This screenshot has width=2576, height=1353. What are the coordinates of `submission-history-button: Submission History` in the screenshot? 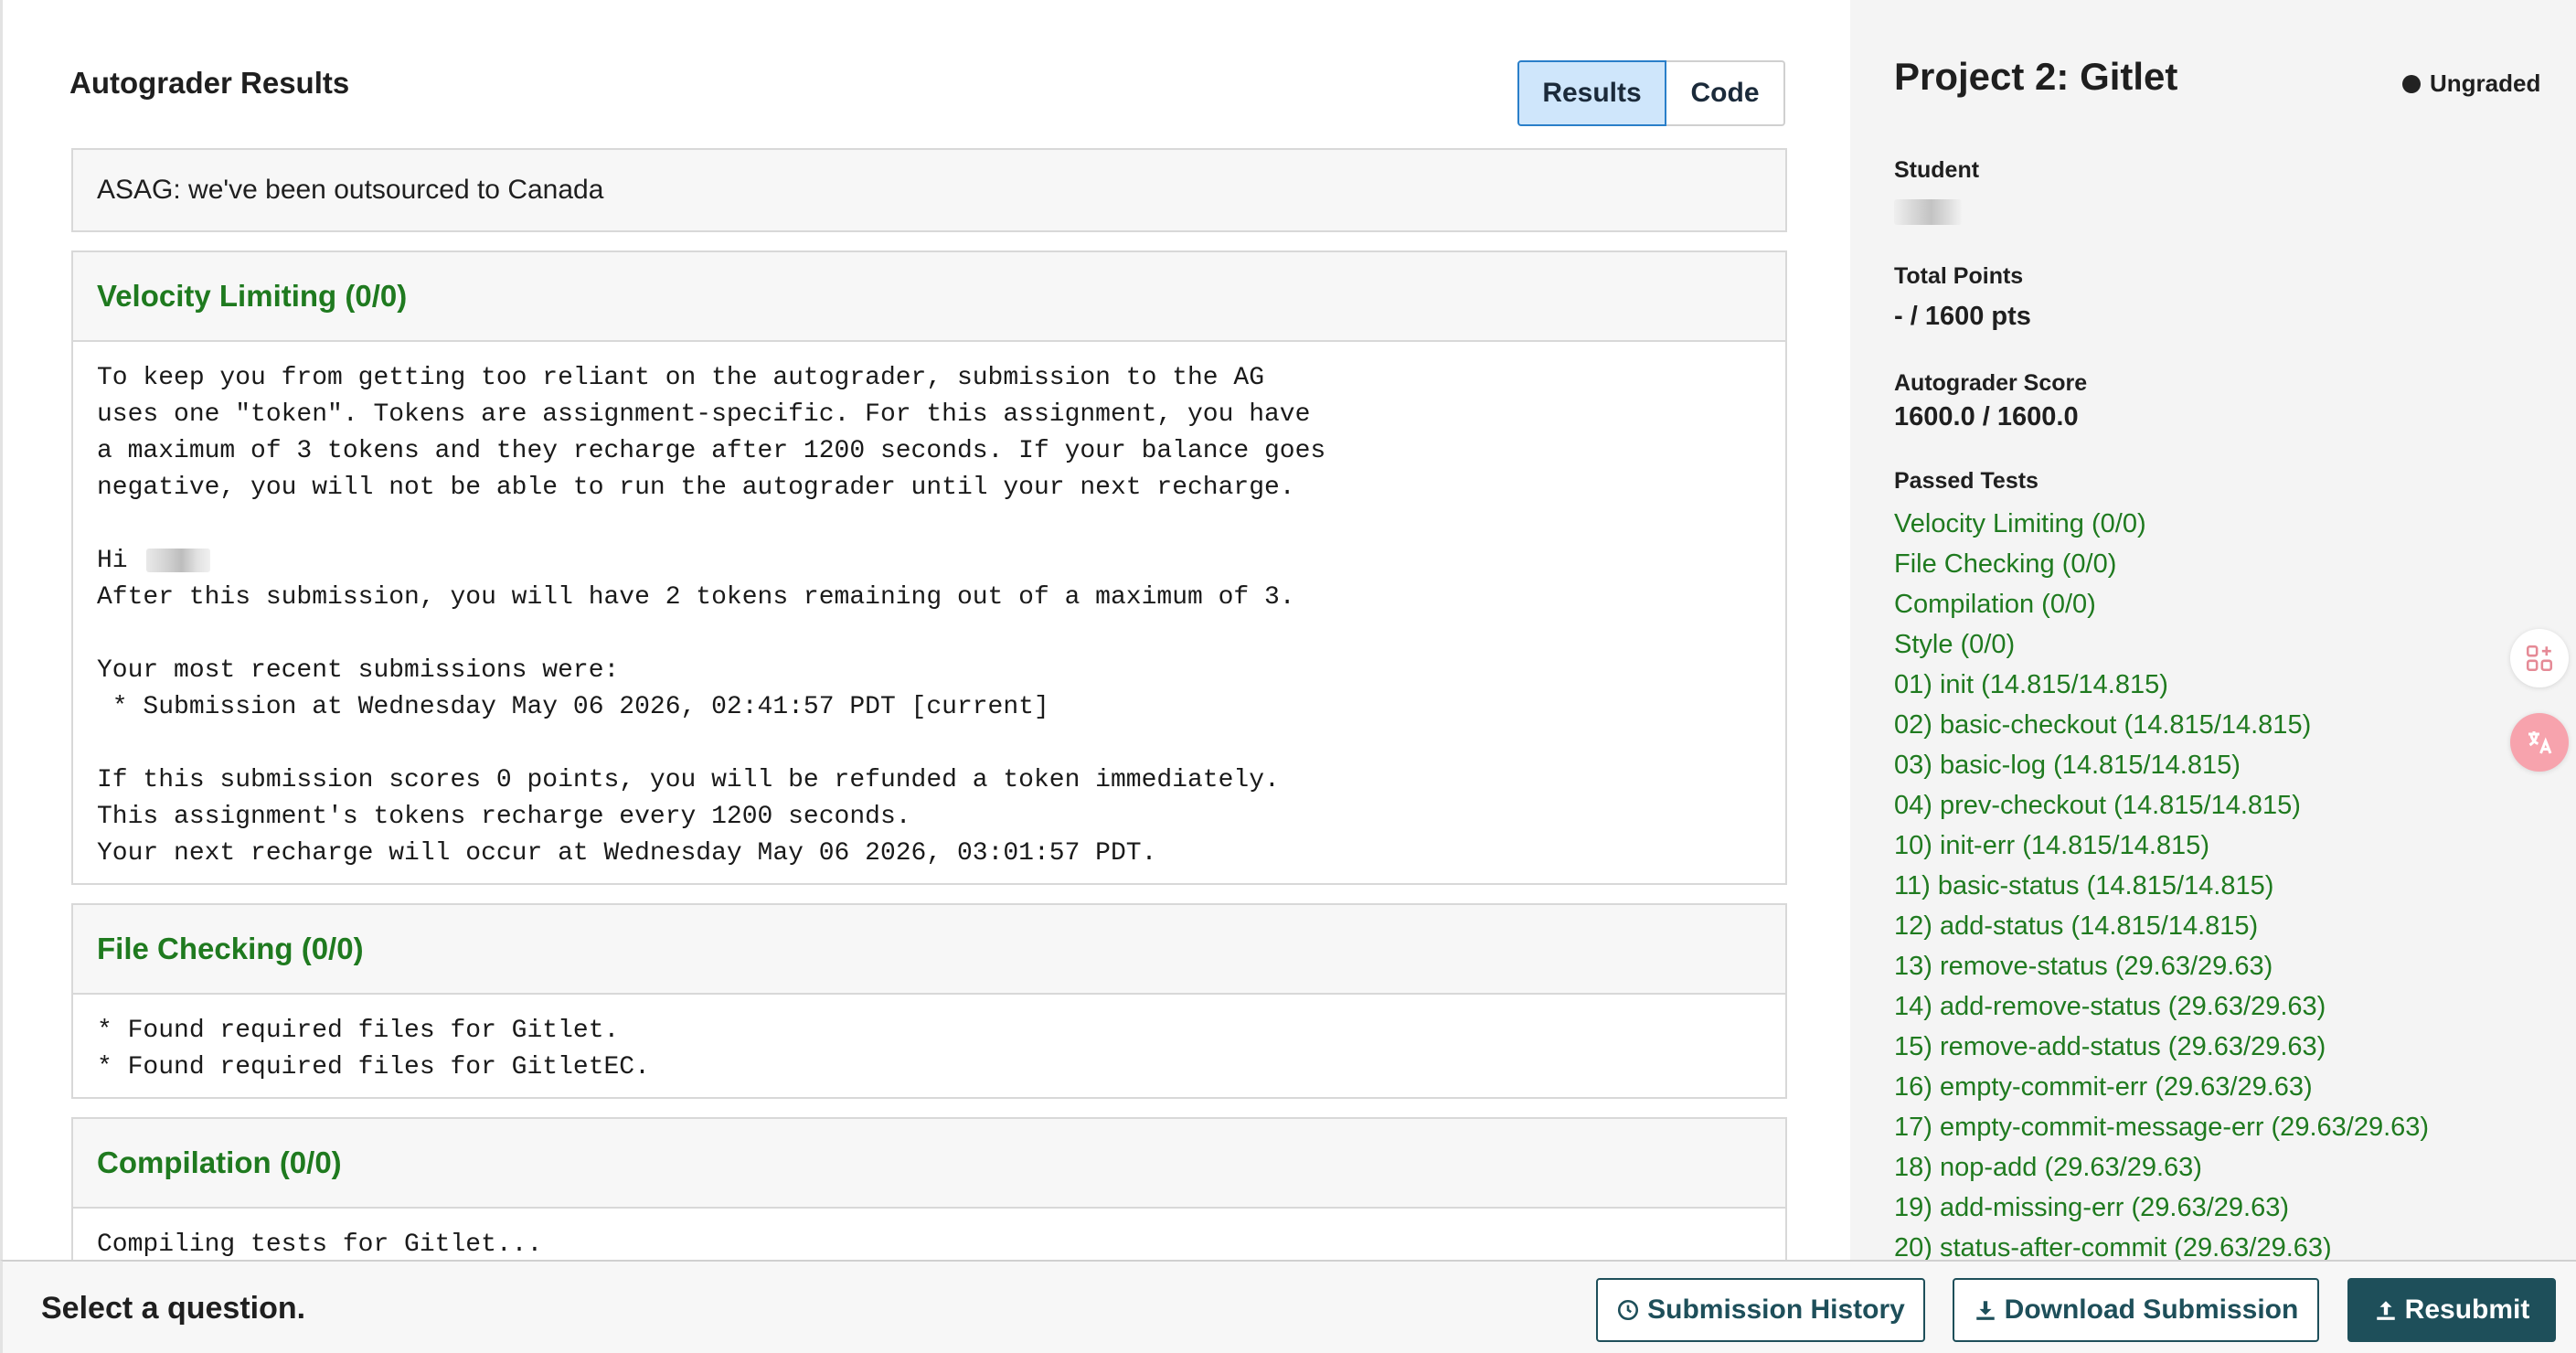 It's located at (1760, 1310).